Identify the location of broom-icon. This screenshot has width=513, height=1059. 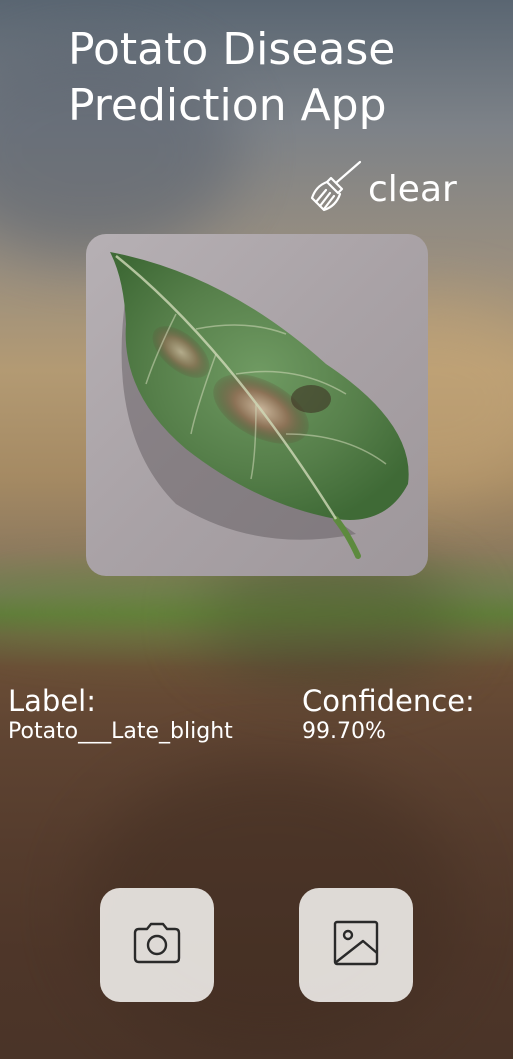
(335, 189).